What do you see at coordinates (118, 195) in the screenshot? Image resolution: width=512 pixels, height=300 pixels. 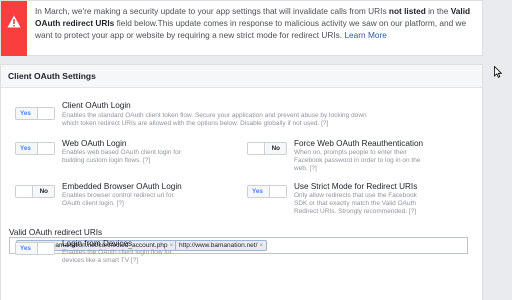 I see `embedded-browser-oauth-login-desc-1: Enables browser control redirect uri for` at bounding box center [118, 195].